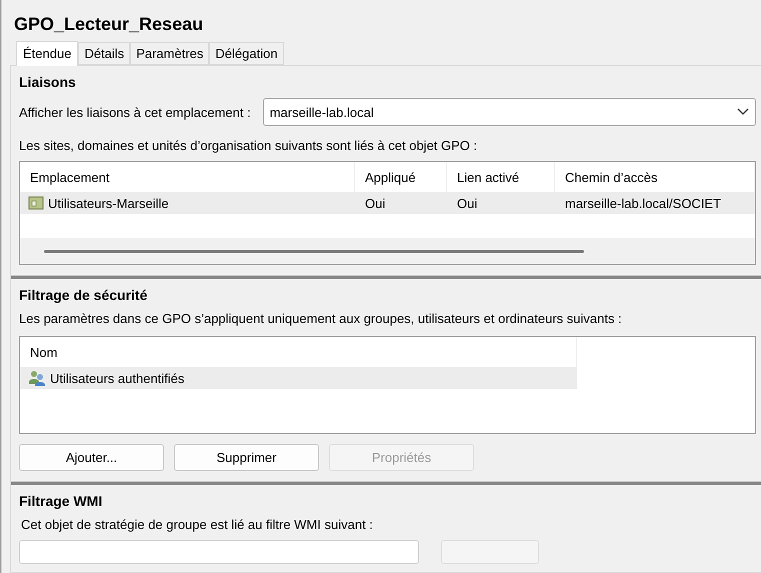 The width and height of the screenshot is (761, 573). I want to click on folder-icon, so click(36, 203).